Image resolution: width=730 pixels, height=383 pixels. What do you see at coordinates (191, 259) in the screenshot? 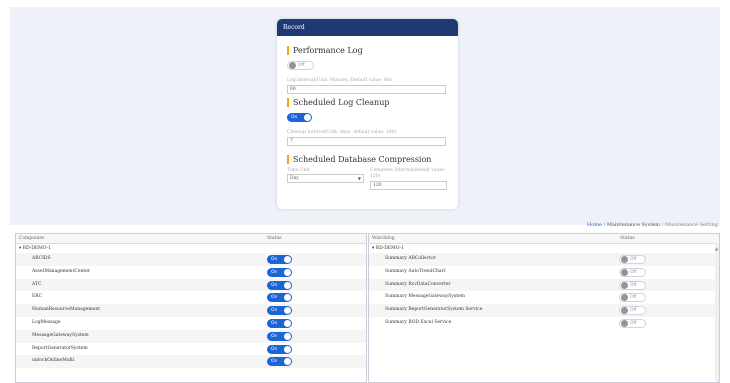
I see `table-row: ARCIDS On` at bounding box center [191, 259].